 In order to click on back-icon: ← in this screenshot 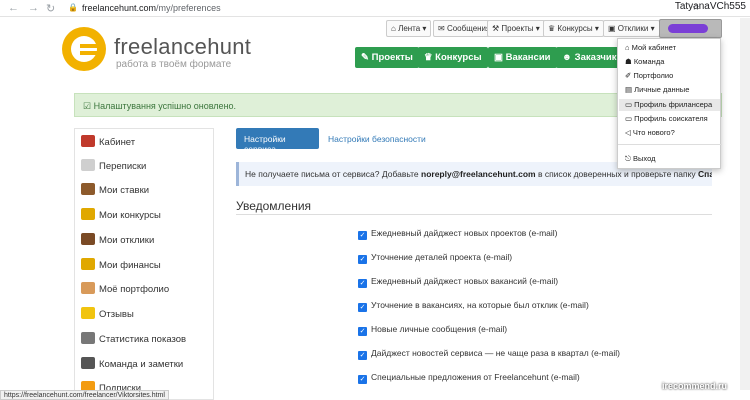, I will do `click(13, 8)`.